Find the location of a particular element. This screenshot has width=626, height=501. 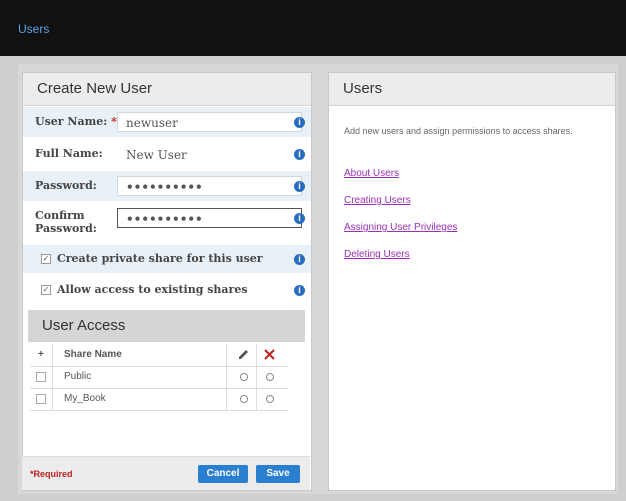

required-note: *Required is located at coordinates (51, 474).